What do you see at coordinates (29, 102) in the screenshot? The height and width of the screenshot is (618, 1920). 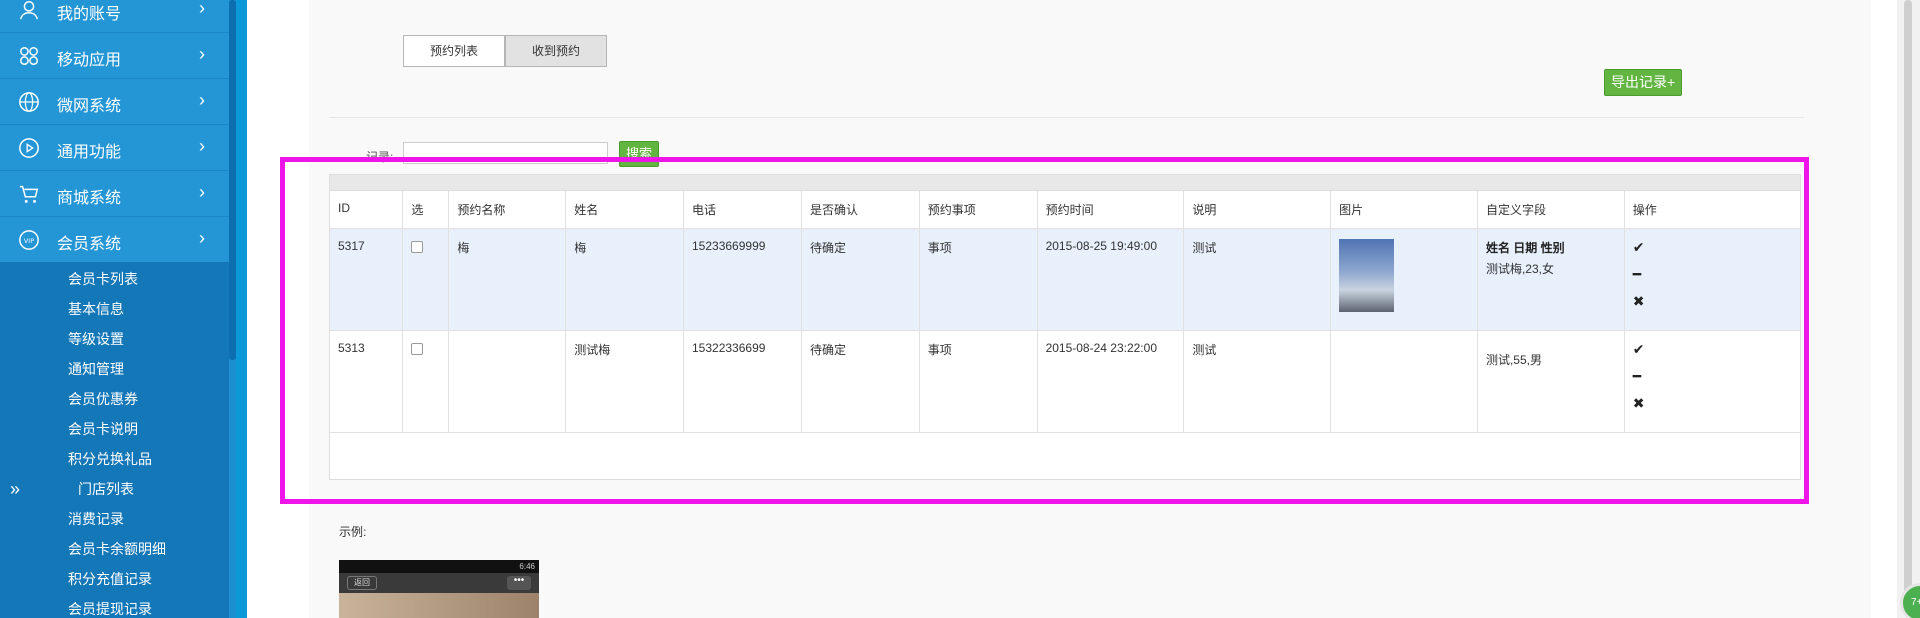 I see `globe-icon` at bounding box center [29, 102].